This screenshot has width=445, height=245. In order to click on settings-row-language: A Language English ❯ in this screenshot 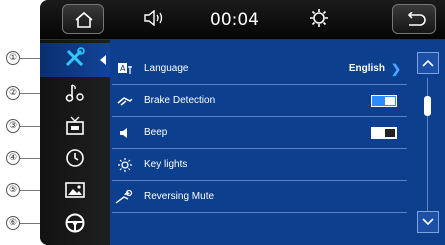, I will do `click(259, 69)`.